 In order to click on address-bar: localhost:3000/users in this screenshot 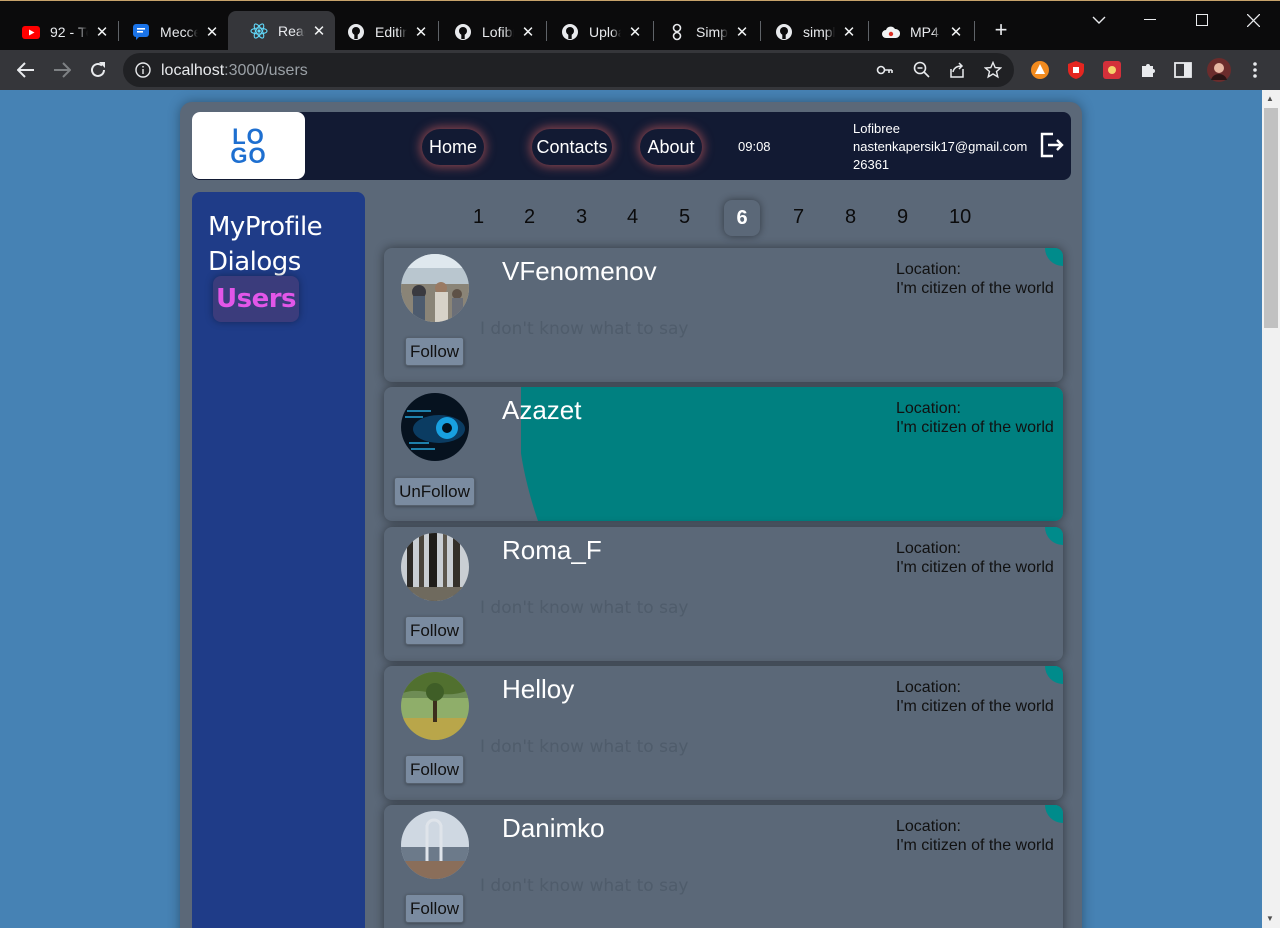, I will do `click(568, 70)`.